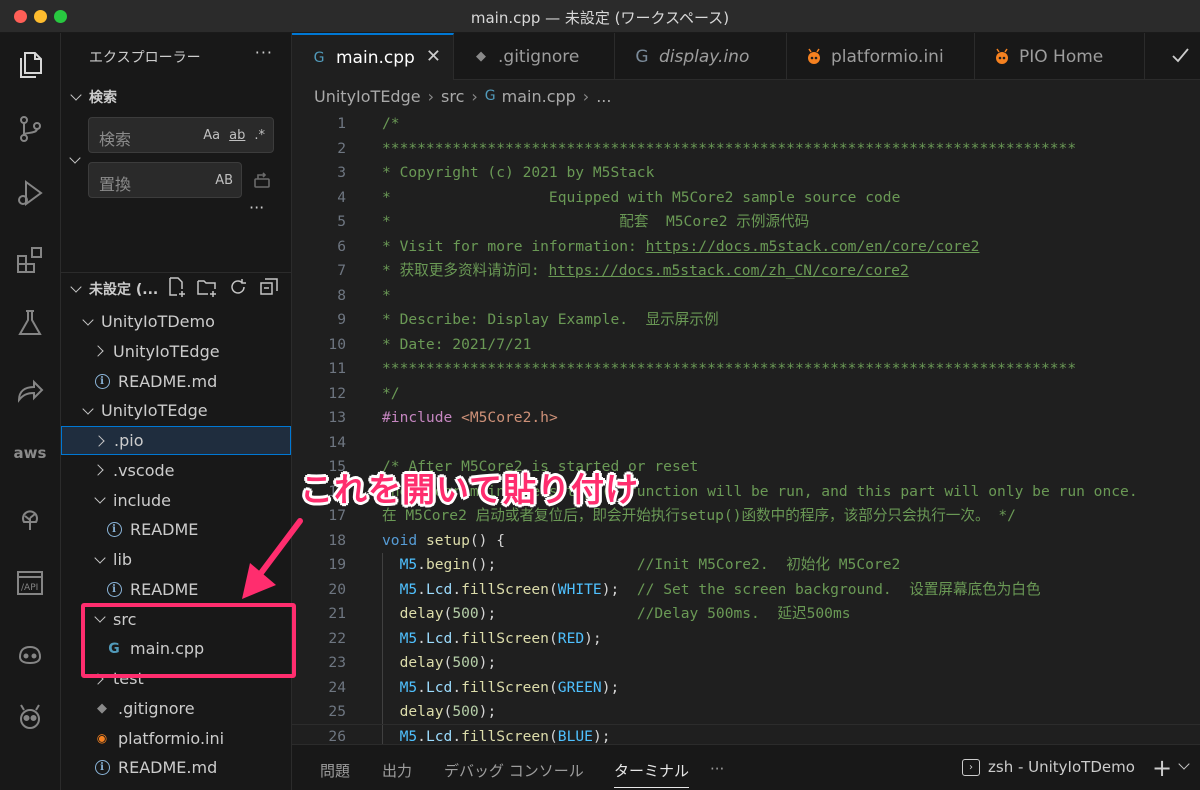 Image resolution: width=1200 pixels, height=790 pixels. Describe the element at coordinates (746, 735) in the screenshot. I see `code-line: 26 M5.Lcd.fillScreen(BLUE);` at that location.